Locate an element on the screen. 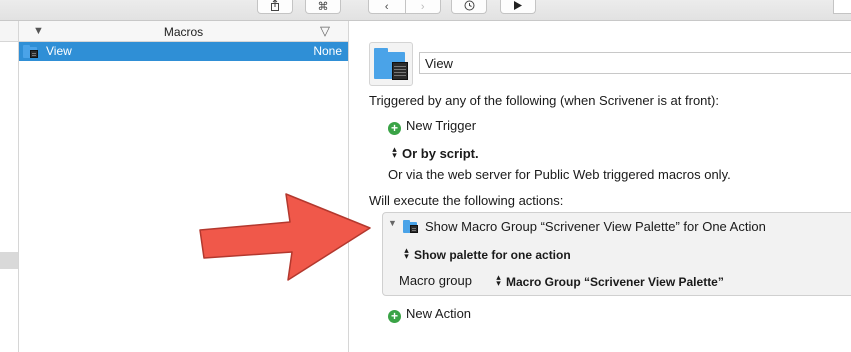  forward-icon: › is located at coordinates (422, 6).